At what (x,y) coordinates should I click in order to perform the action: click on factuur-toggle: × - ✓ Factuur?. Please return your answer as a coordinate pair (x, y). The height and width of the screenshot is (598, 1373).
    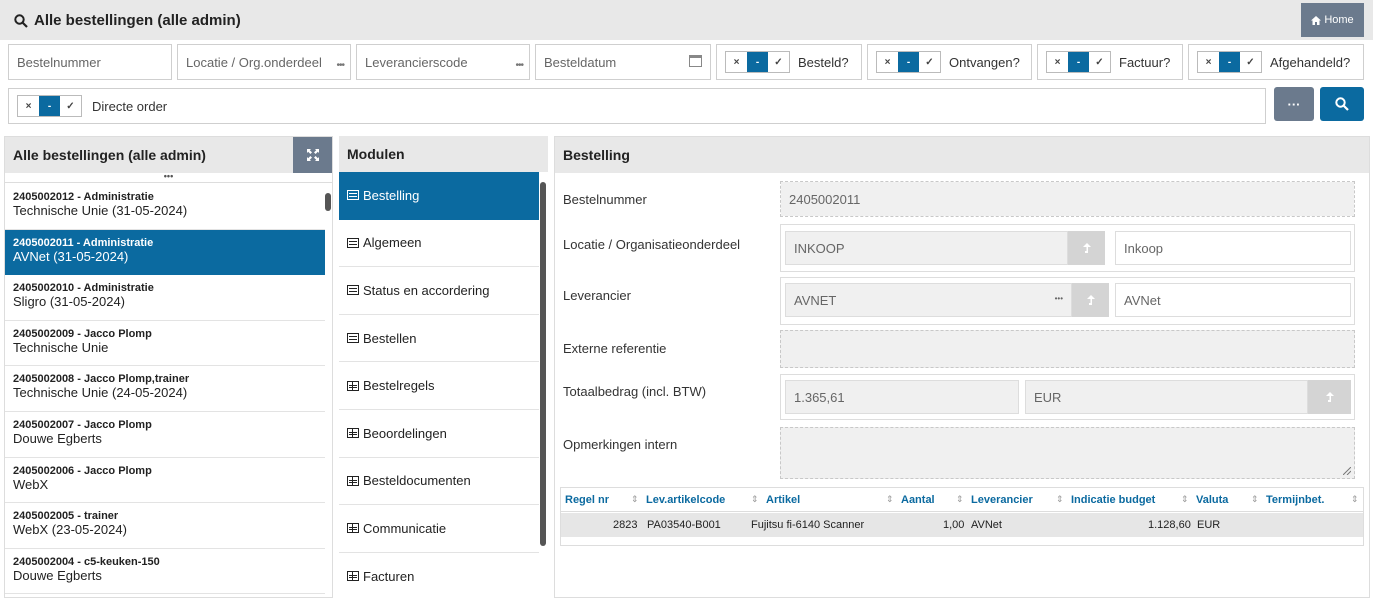
    Looking at the image, I should click on (1110, 62).